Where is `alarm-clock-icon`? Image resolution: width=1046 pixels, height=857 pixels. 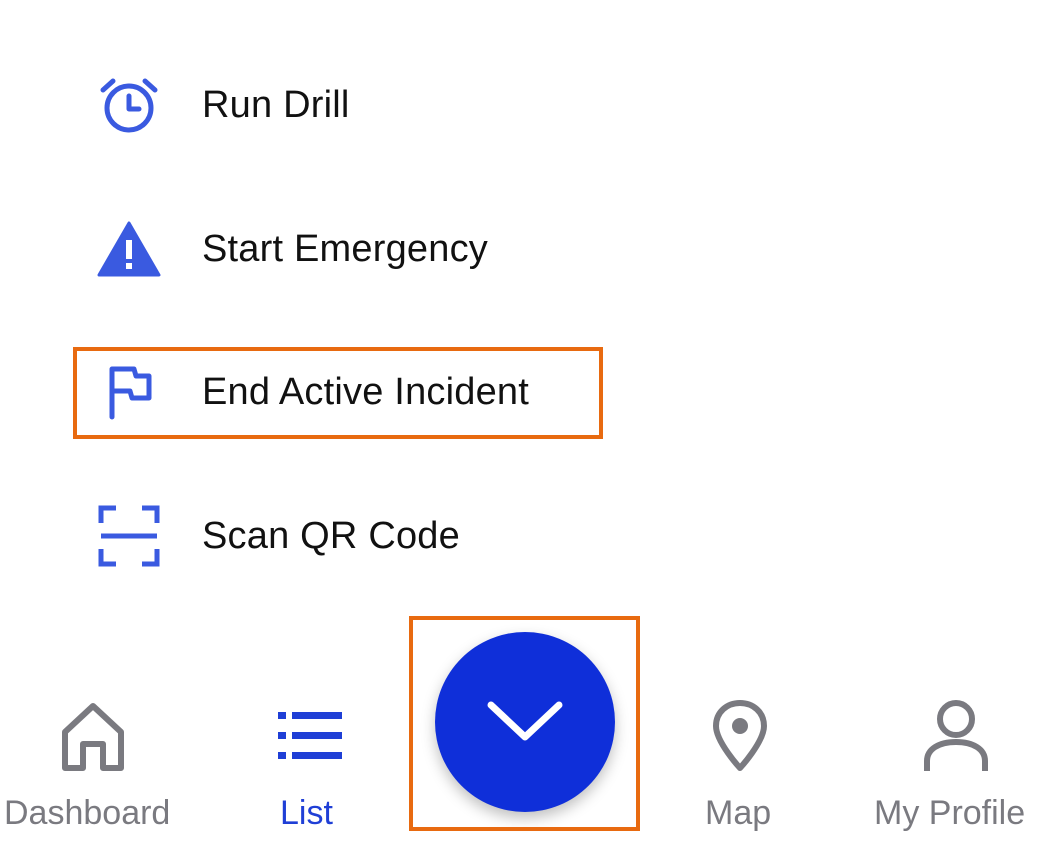 alarm-clock-icon is located at coordinates (129, 105).